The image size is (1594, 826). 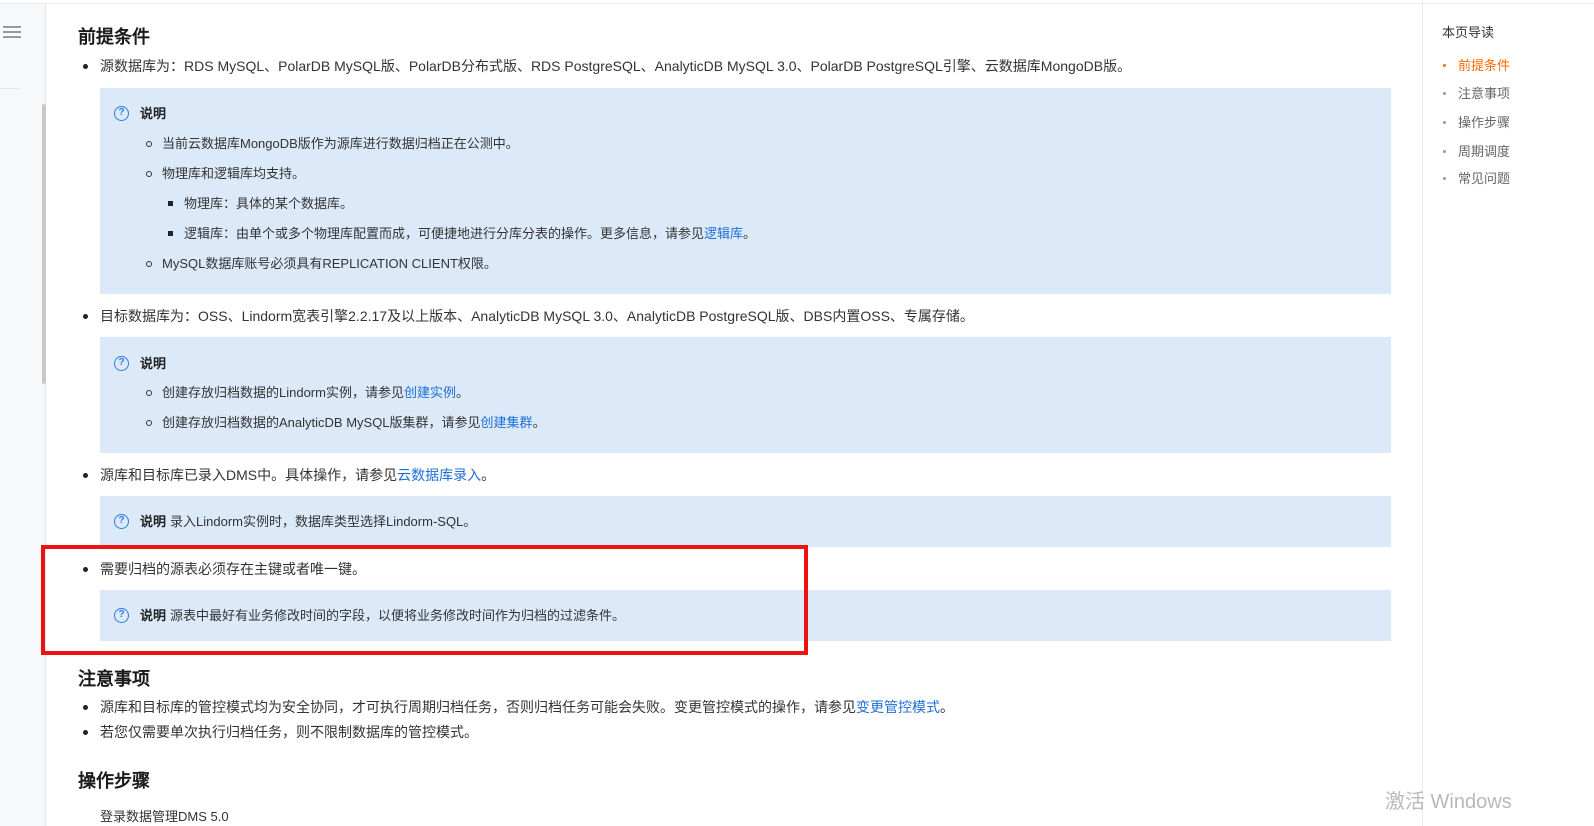 I want to click on left-rail, so click(x=23, y=415).